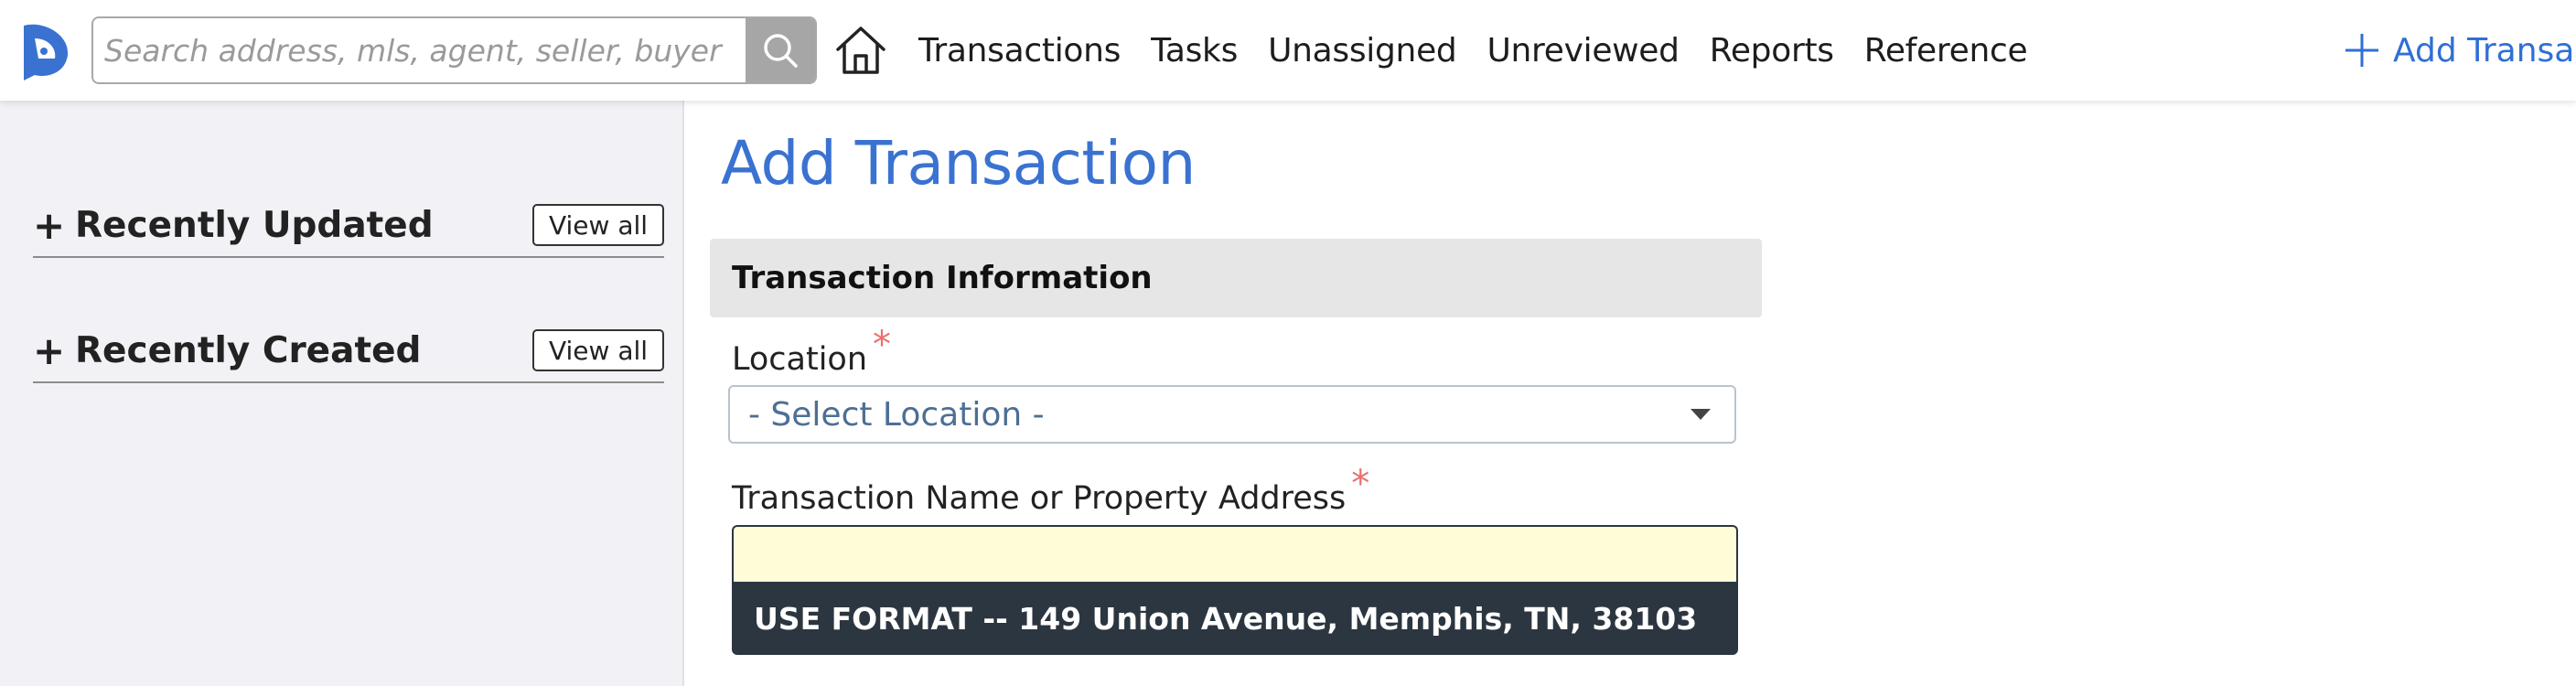 The height and width of the screenshot is (686, 2576). What do you see at coordinates (1236, 278) in the screenshot?
I see `section-header: Transaction Information` at bounding box center [1236, 278].